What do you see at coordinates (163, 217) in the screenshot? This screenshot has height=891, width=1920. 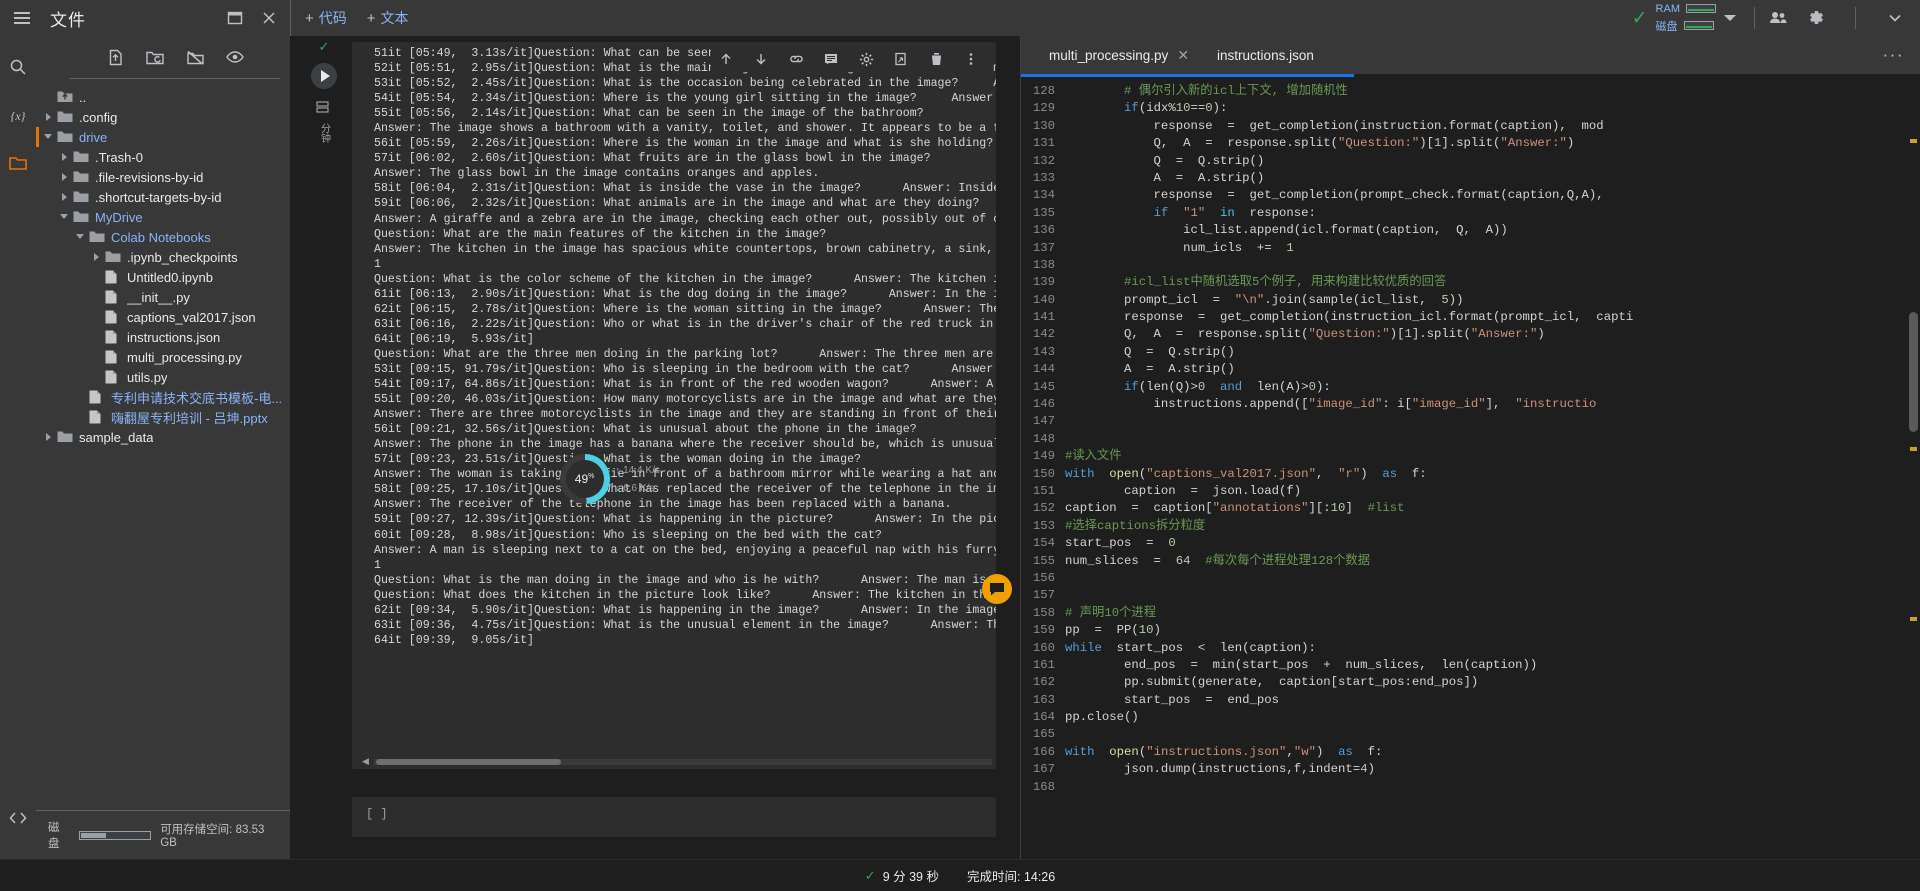 I see `file-tree-item: MyDrive` at bounding box center [163, 217].